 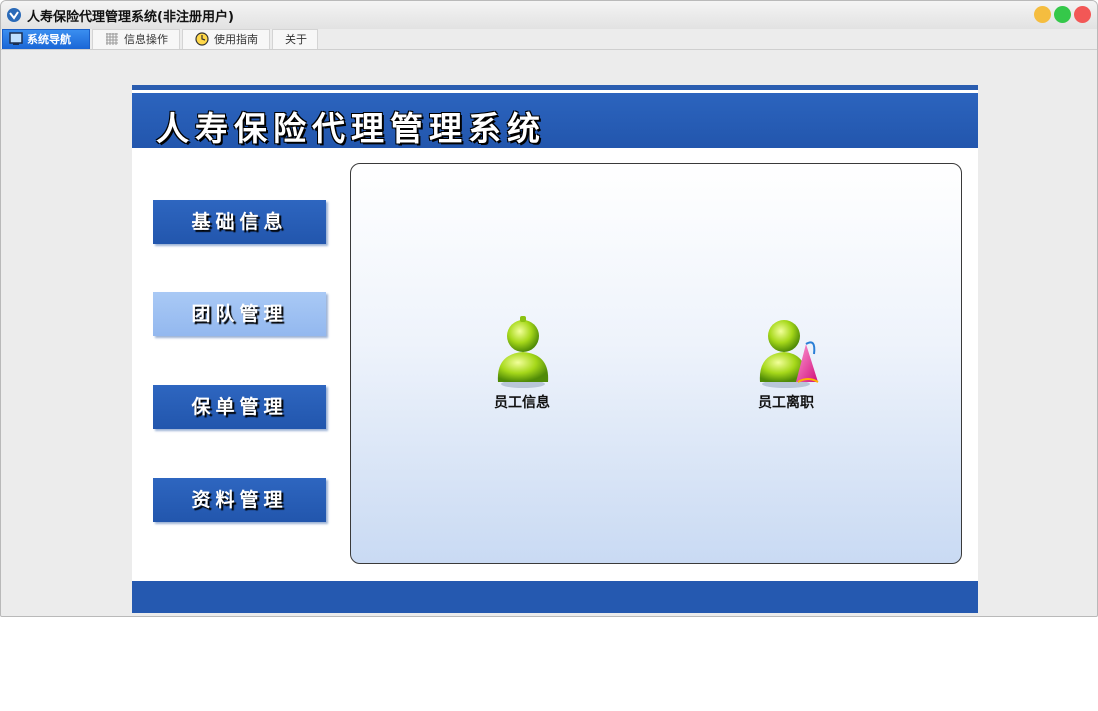 I want to click on nav-policy-management-button: 保单管理, so click(x=239, y=407).